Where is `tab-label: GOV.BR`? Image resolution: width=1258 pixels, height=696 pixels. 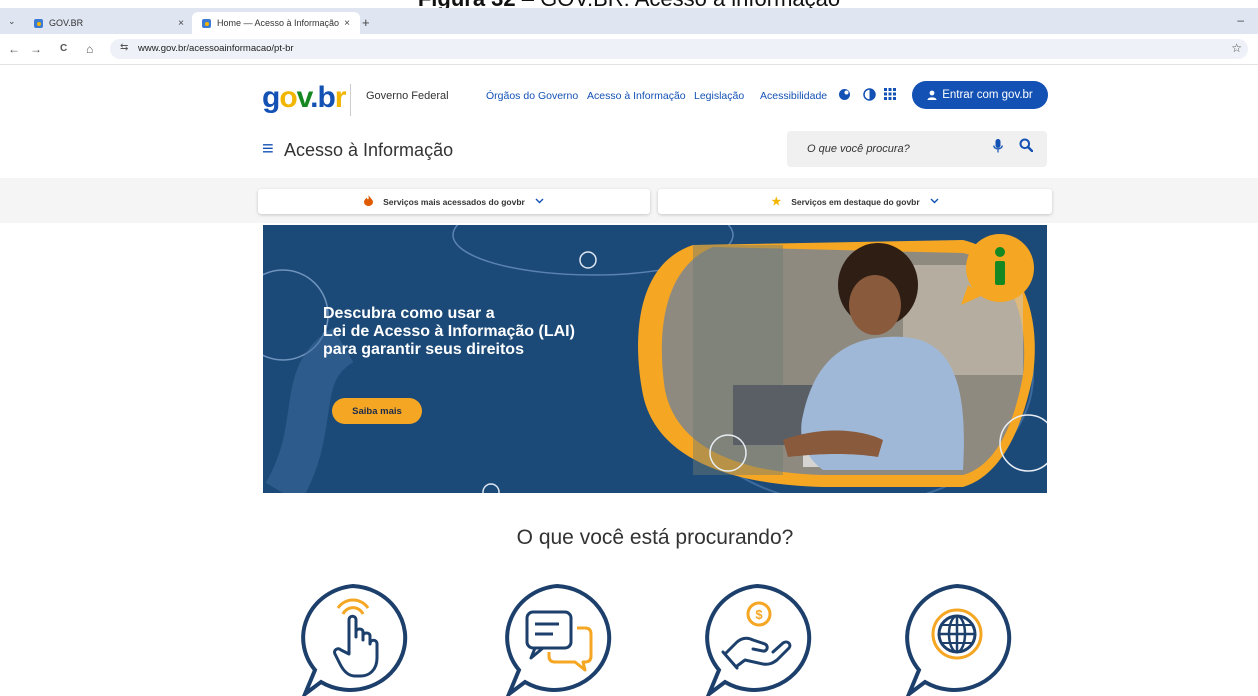 tab-label: GOV.BR is located at coordinates (66, 23).